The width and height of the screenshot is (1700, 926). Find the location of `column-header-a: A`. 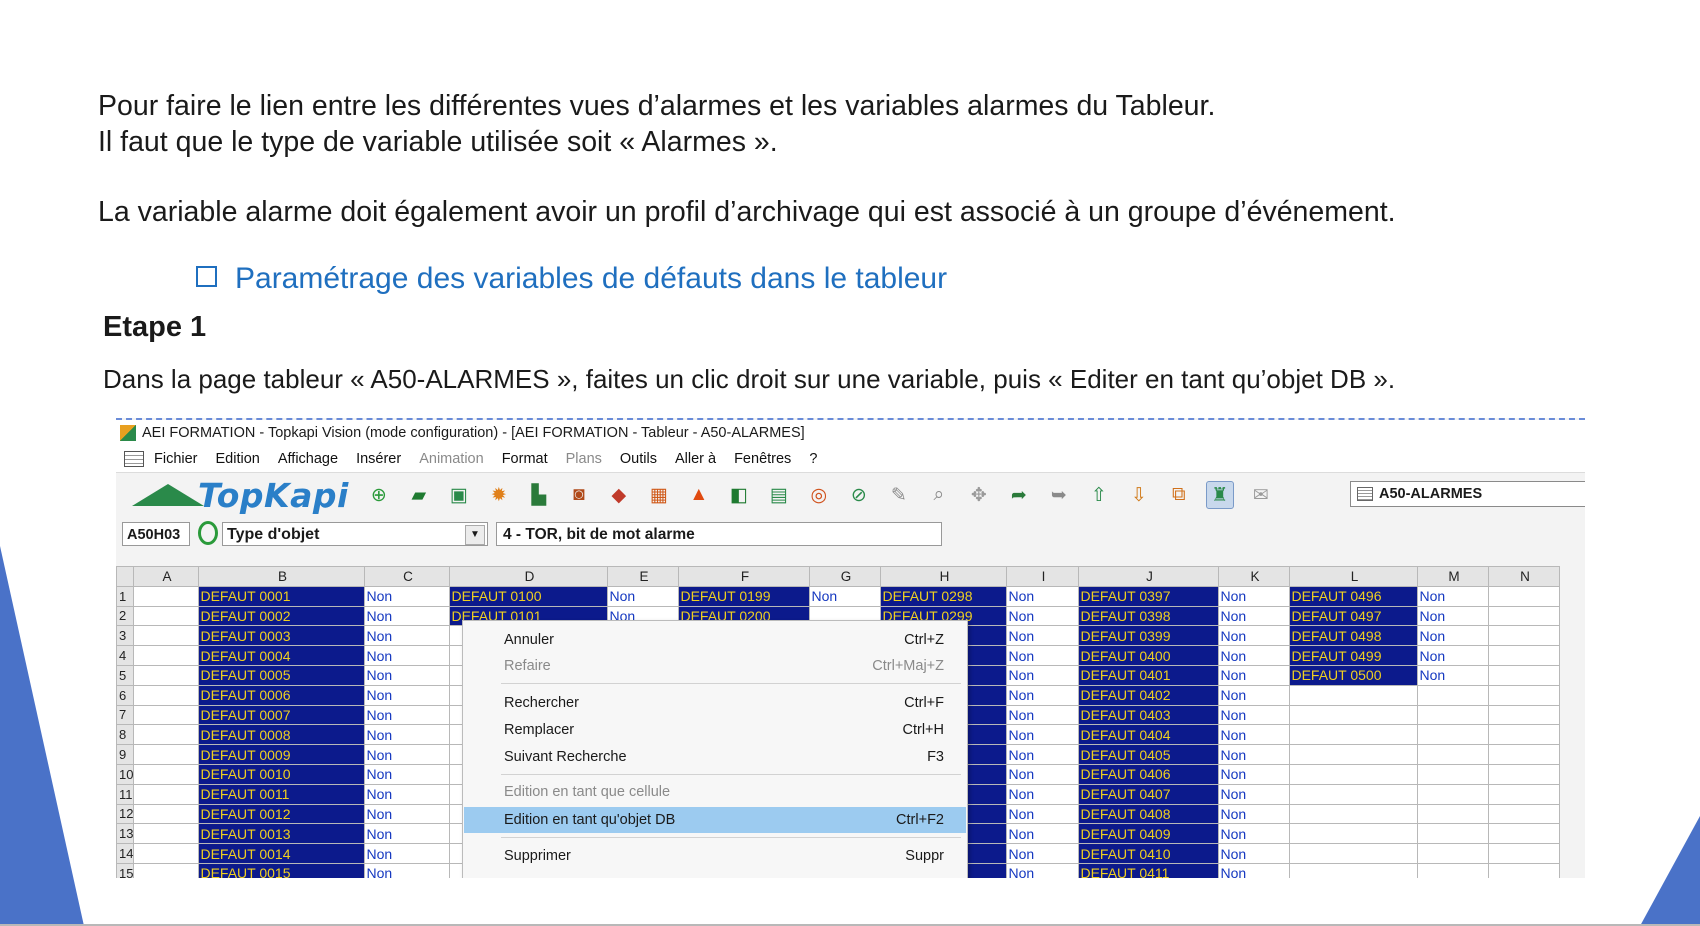

column-header-a: A is located at coordinates (166, 576).